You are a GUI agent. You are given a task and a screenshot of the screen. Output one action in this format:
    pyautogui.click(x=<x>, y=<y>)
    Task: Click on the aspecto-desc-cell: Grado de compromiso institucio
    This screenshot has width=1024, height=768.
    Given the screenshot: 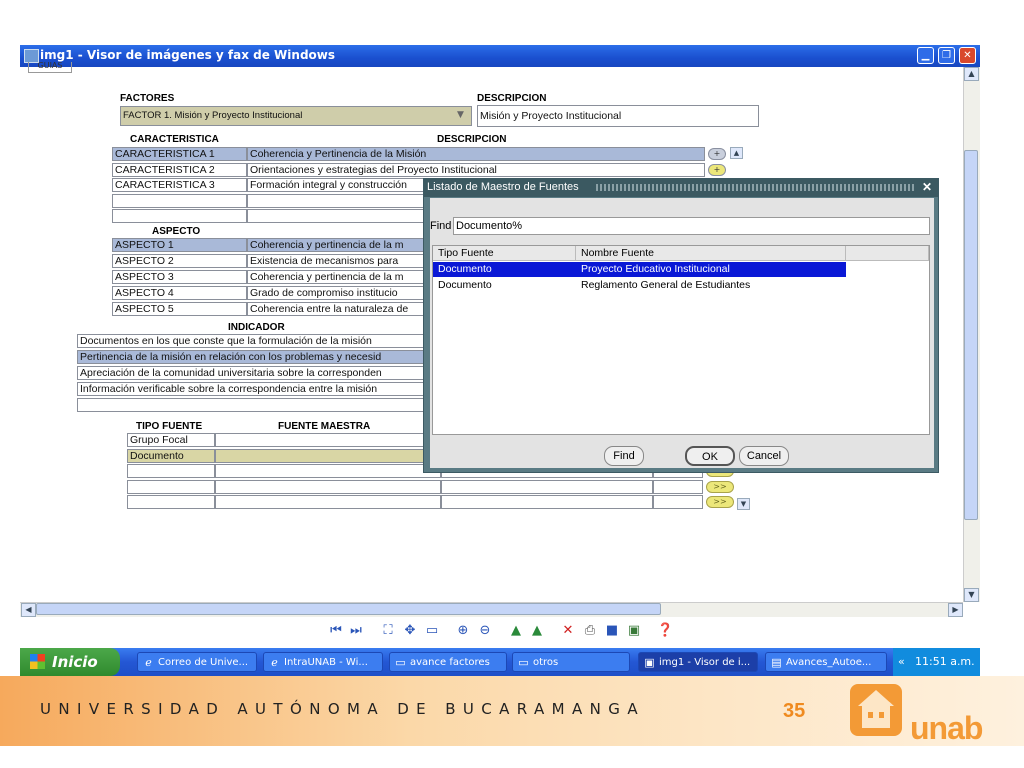 What is the action you would take?
    pyautogui.click(x=337, y=293)
    